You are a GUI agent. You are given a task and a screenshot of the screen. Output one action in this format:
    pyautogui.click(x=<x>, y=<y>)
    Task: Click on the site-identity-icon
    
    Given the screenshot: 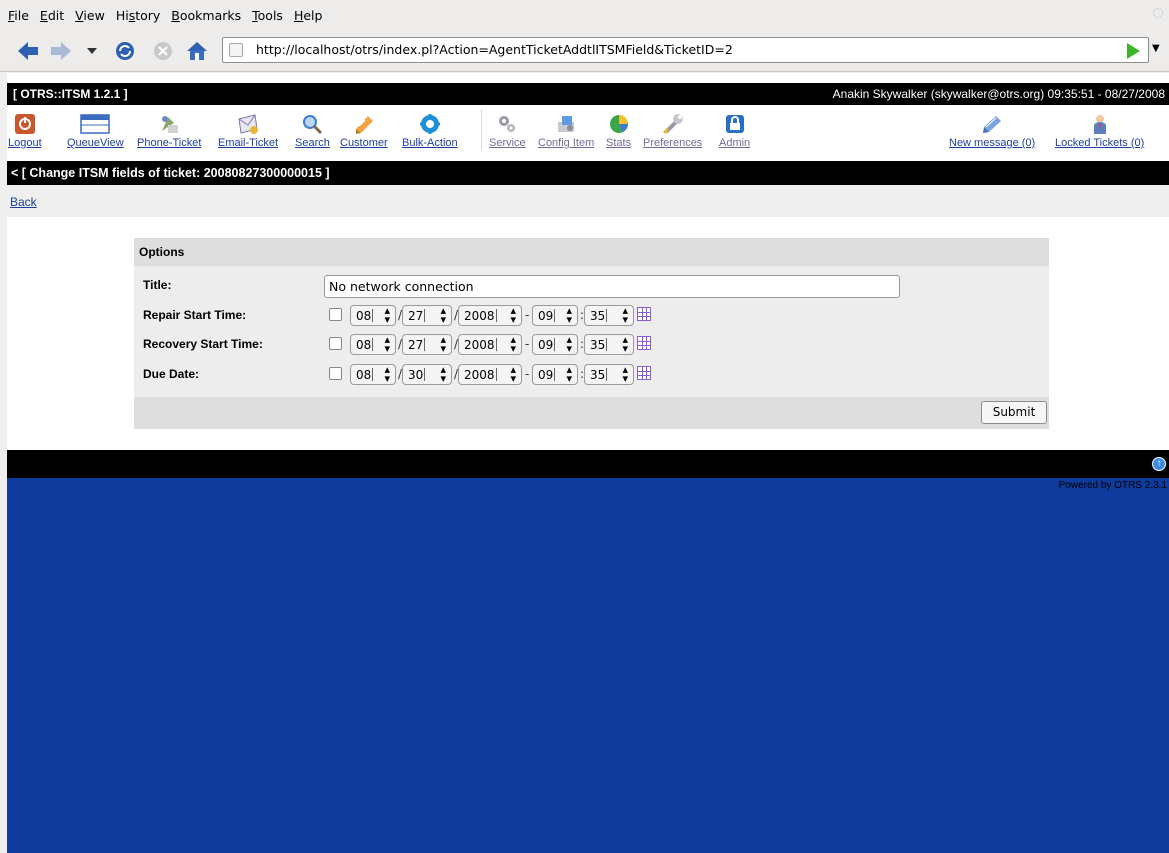 What is the action you would take?
    pyautogui.click(x=236, y=50)
    